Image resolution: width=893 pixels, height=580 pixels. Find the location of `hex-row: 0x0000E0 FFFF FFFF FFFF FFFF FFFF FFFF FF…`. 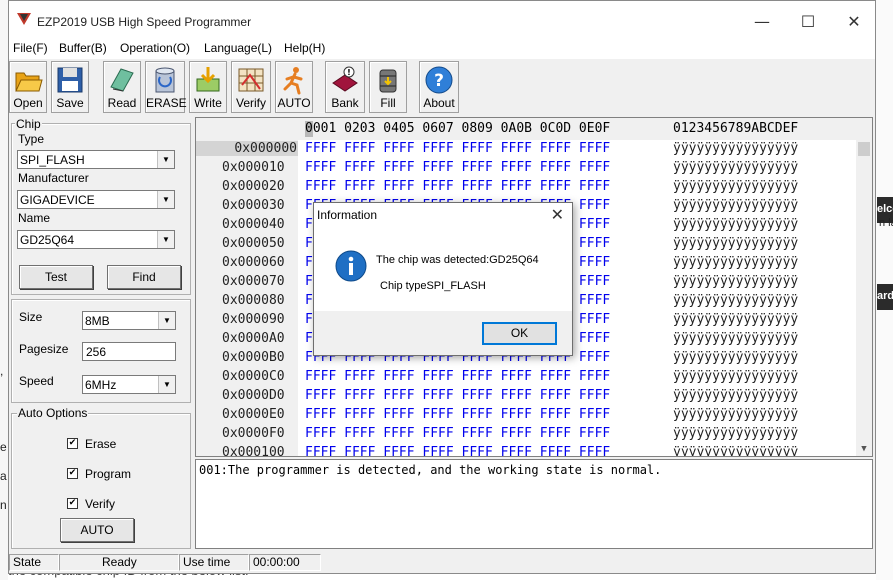

hex-row: 0x0000E0 FFFF FFFF FFFF FFFF FFFF FFFF FF… is located at coordinates (526, 415).